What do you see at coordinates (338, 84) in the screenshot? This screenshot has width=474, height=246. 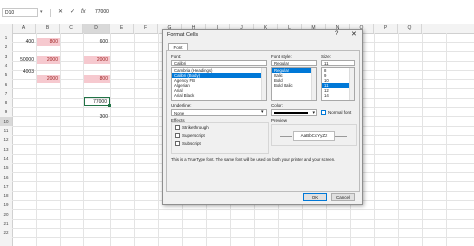 I see `size-list: 8 9 10 11 12 14` at bounding box center [338, 84].